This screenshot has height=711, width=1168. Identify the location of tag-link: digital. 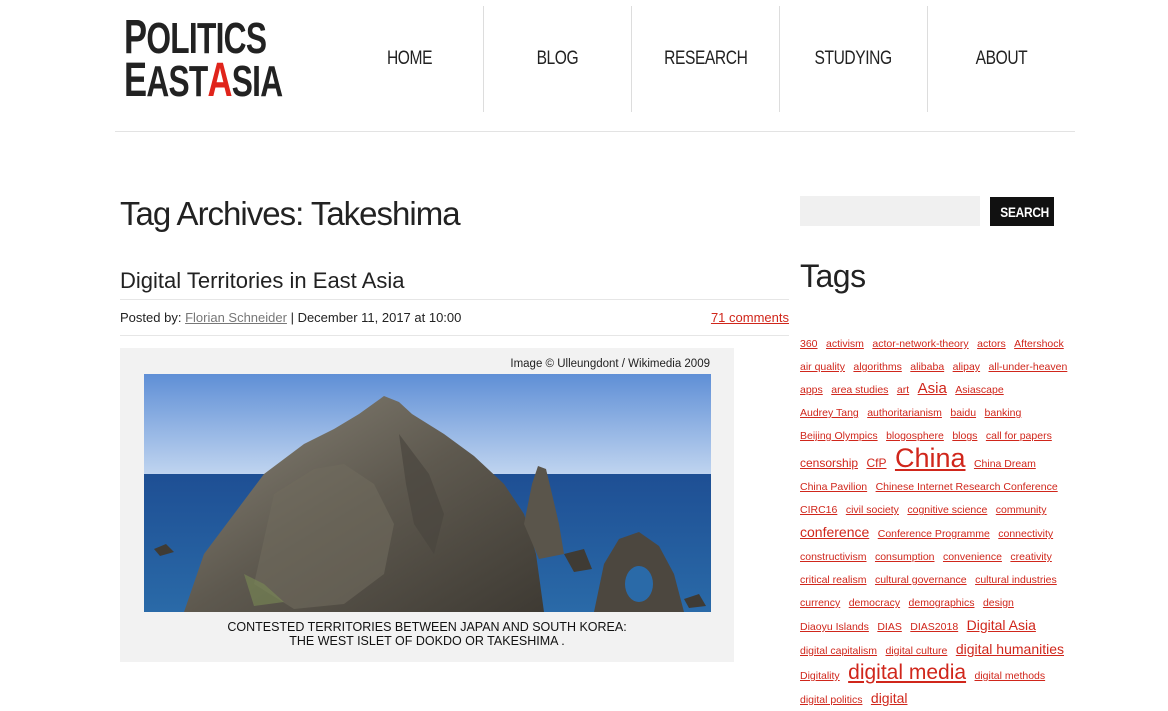
(889, 698).